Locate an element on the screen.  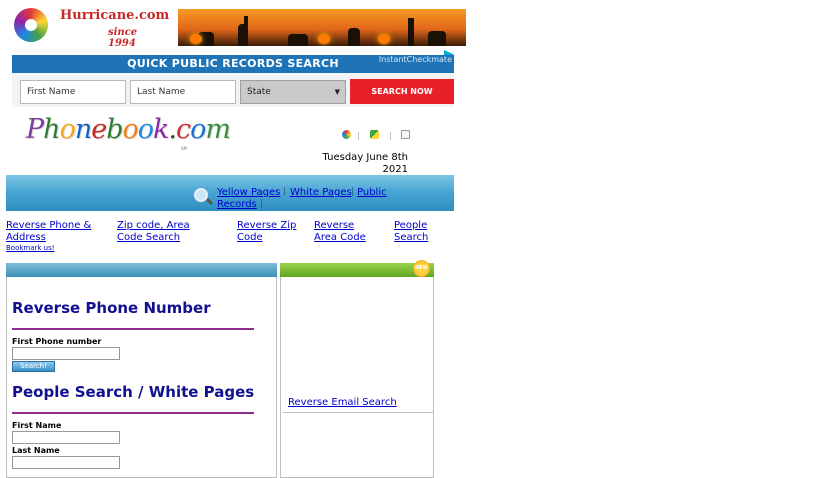
state-select: State ▼ is located at coordinates (293, 92).